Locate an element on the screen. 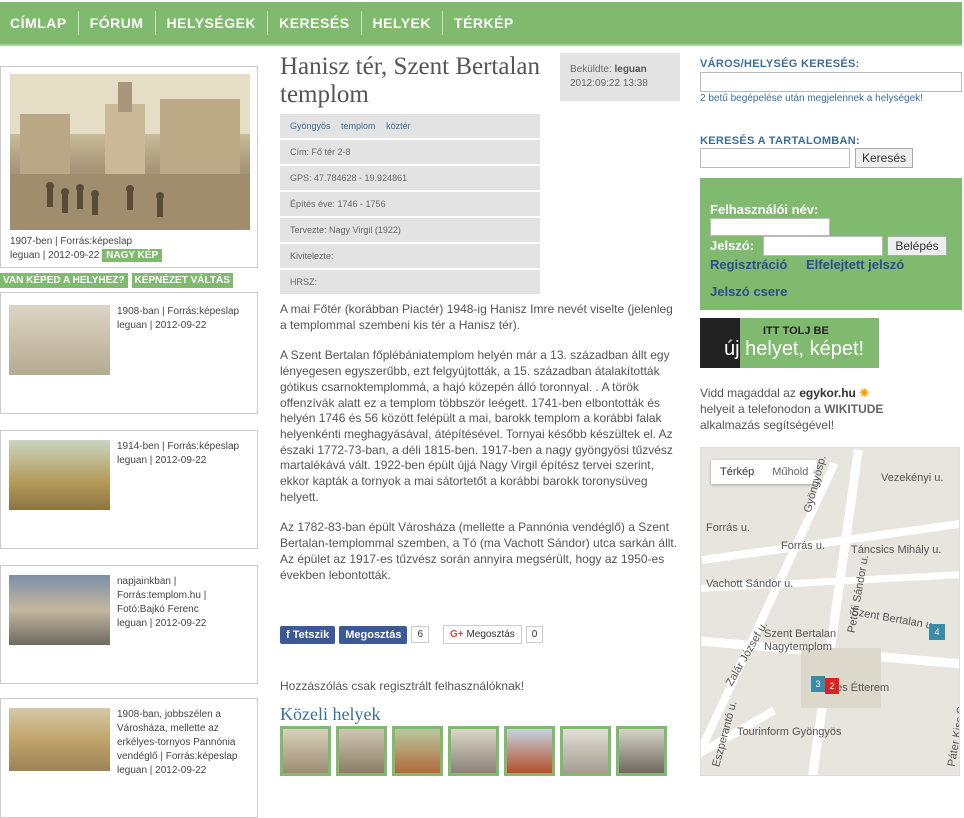 This screenshot has height=818, width=964. thumb-caption: 1908-ban, jobbszélen a is located at coordinates (169, 714).